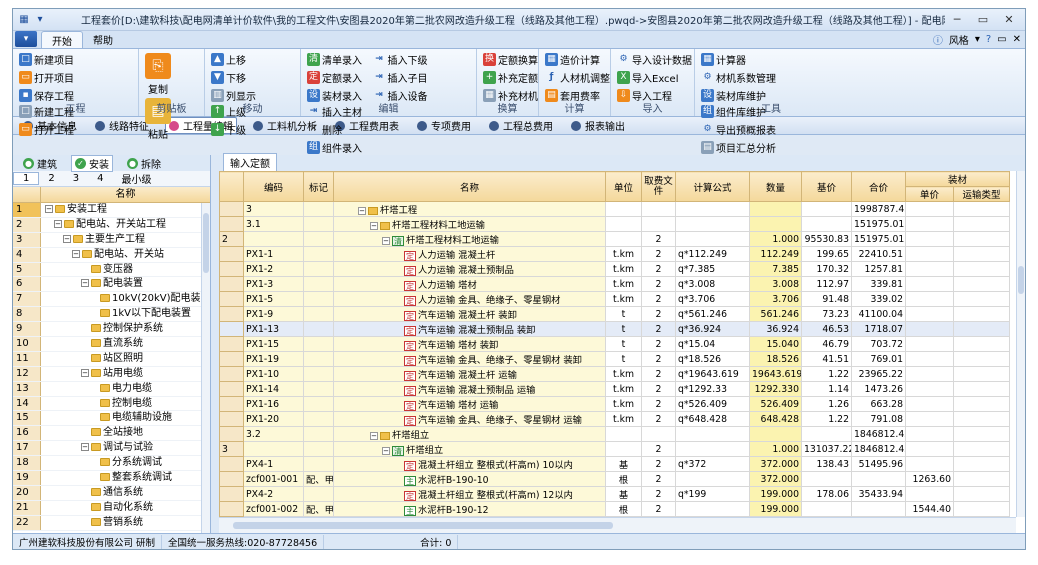  What do you see at coordinates (957, 20) in the screenshot?
I see `minimize-button: ─` at bounding box center [957, 20].